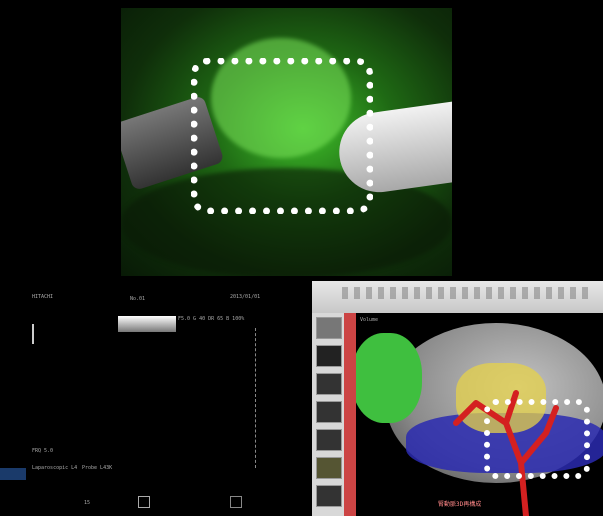  I want to click on us-footer-left-a: FRQ 5.0, so click(43, 451).